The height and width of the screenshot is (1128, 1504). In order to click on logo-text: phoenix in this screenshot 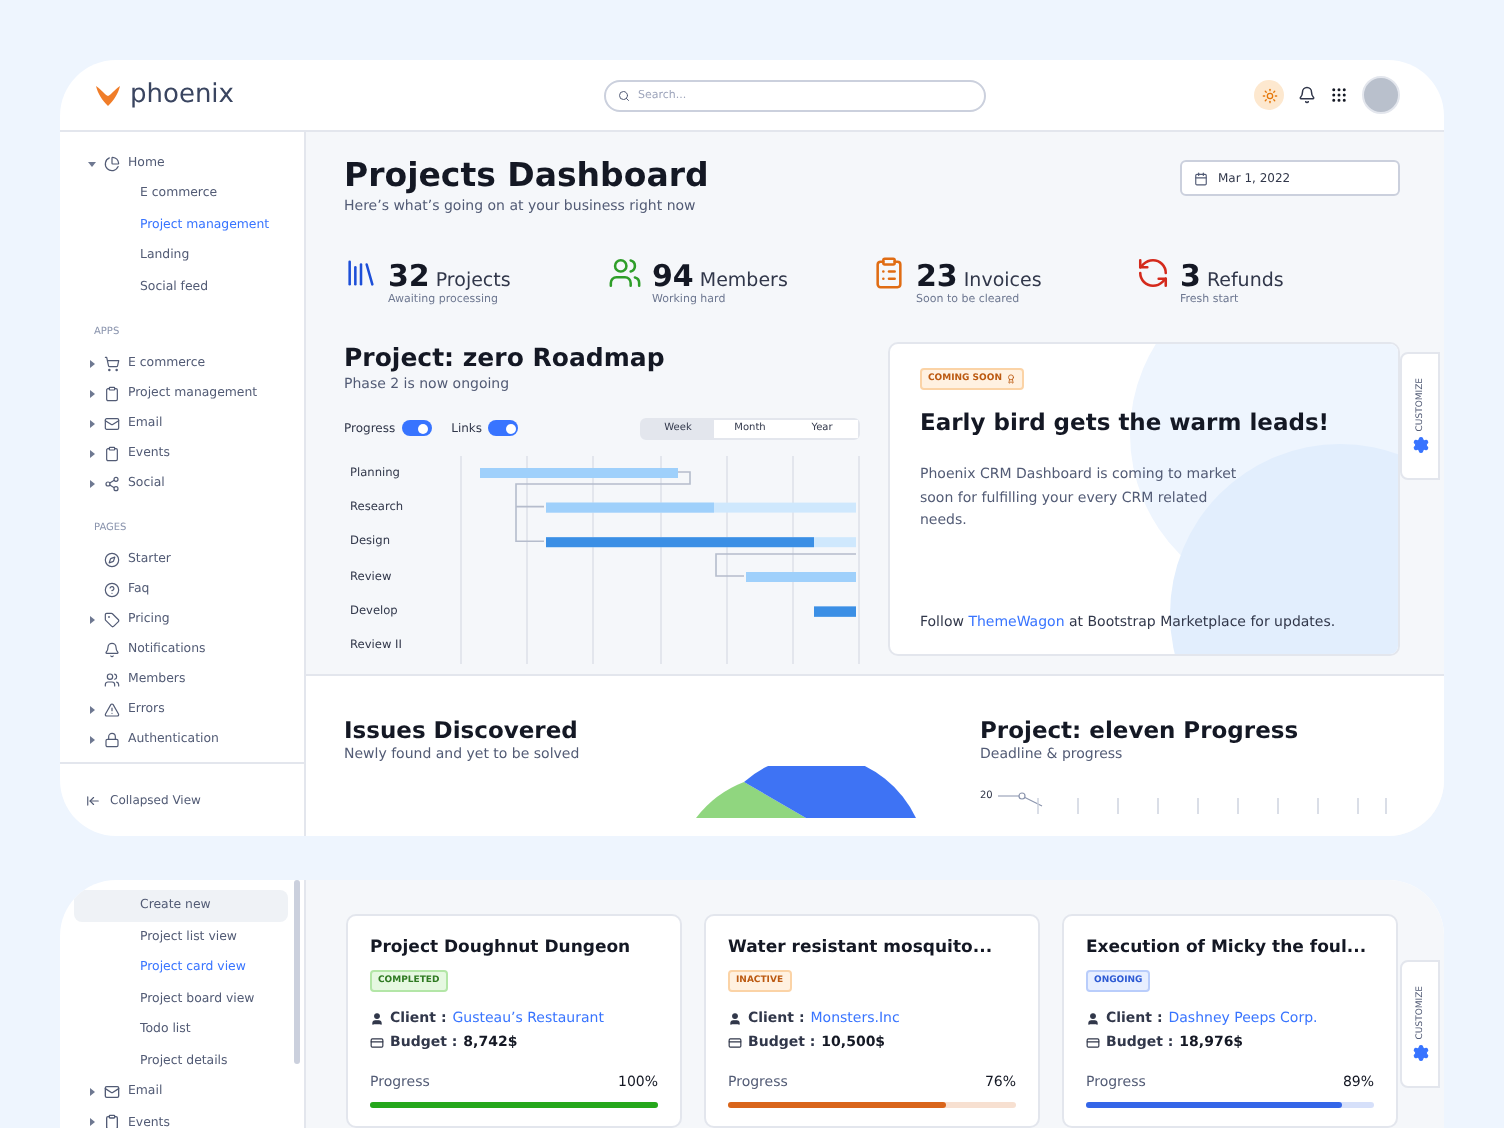, I will do `click(182, 95)`.